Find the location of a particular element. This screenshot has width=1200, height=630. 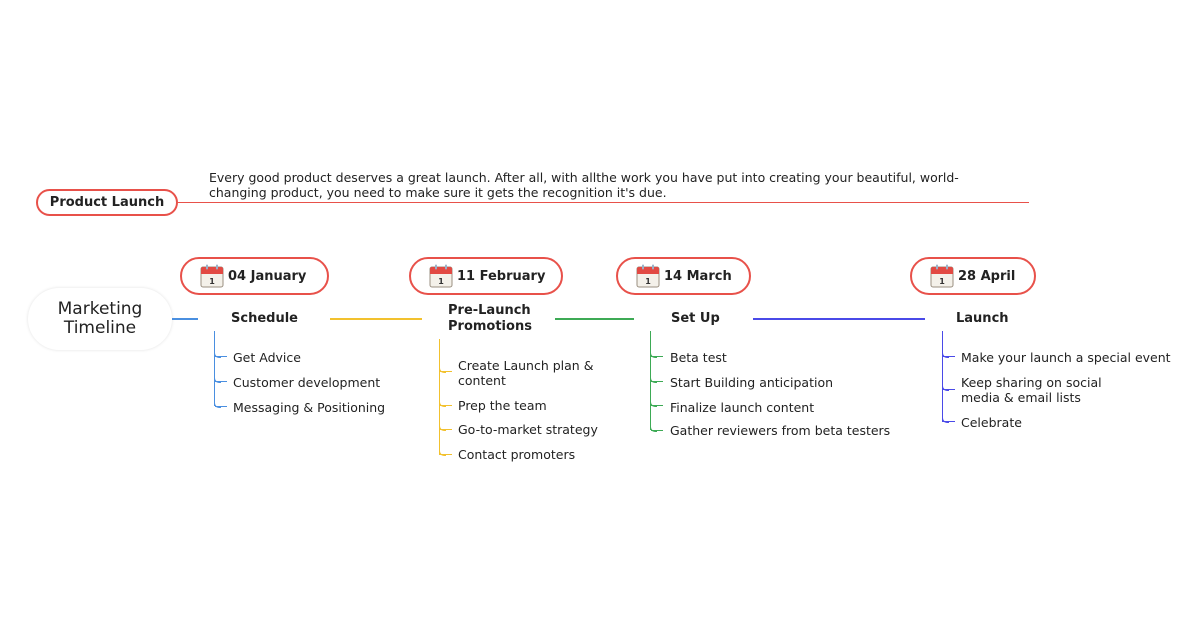

task-item: Finalize launch content is located at coordinates (742, 407).